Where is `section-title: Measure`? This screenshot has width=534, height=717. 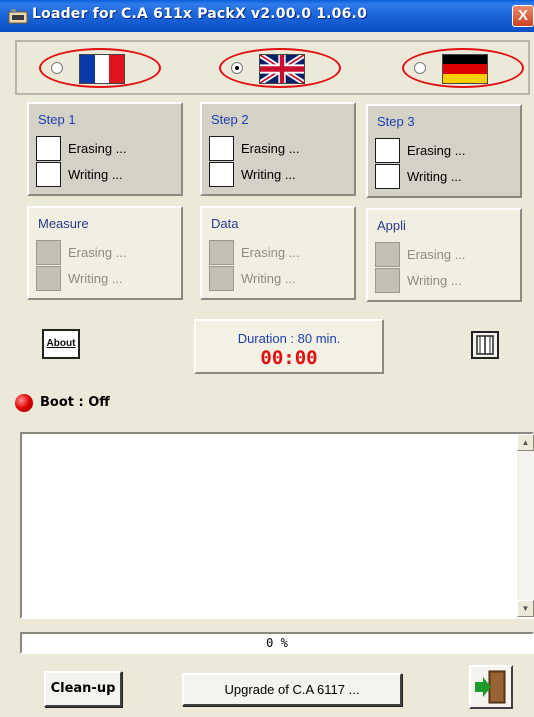 section-title: Measure is located at coordinates (63, 223).